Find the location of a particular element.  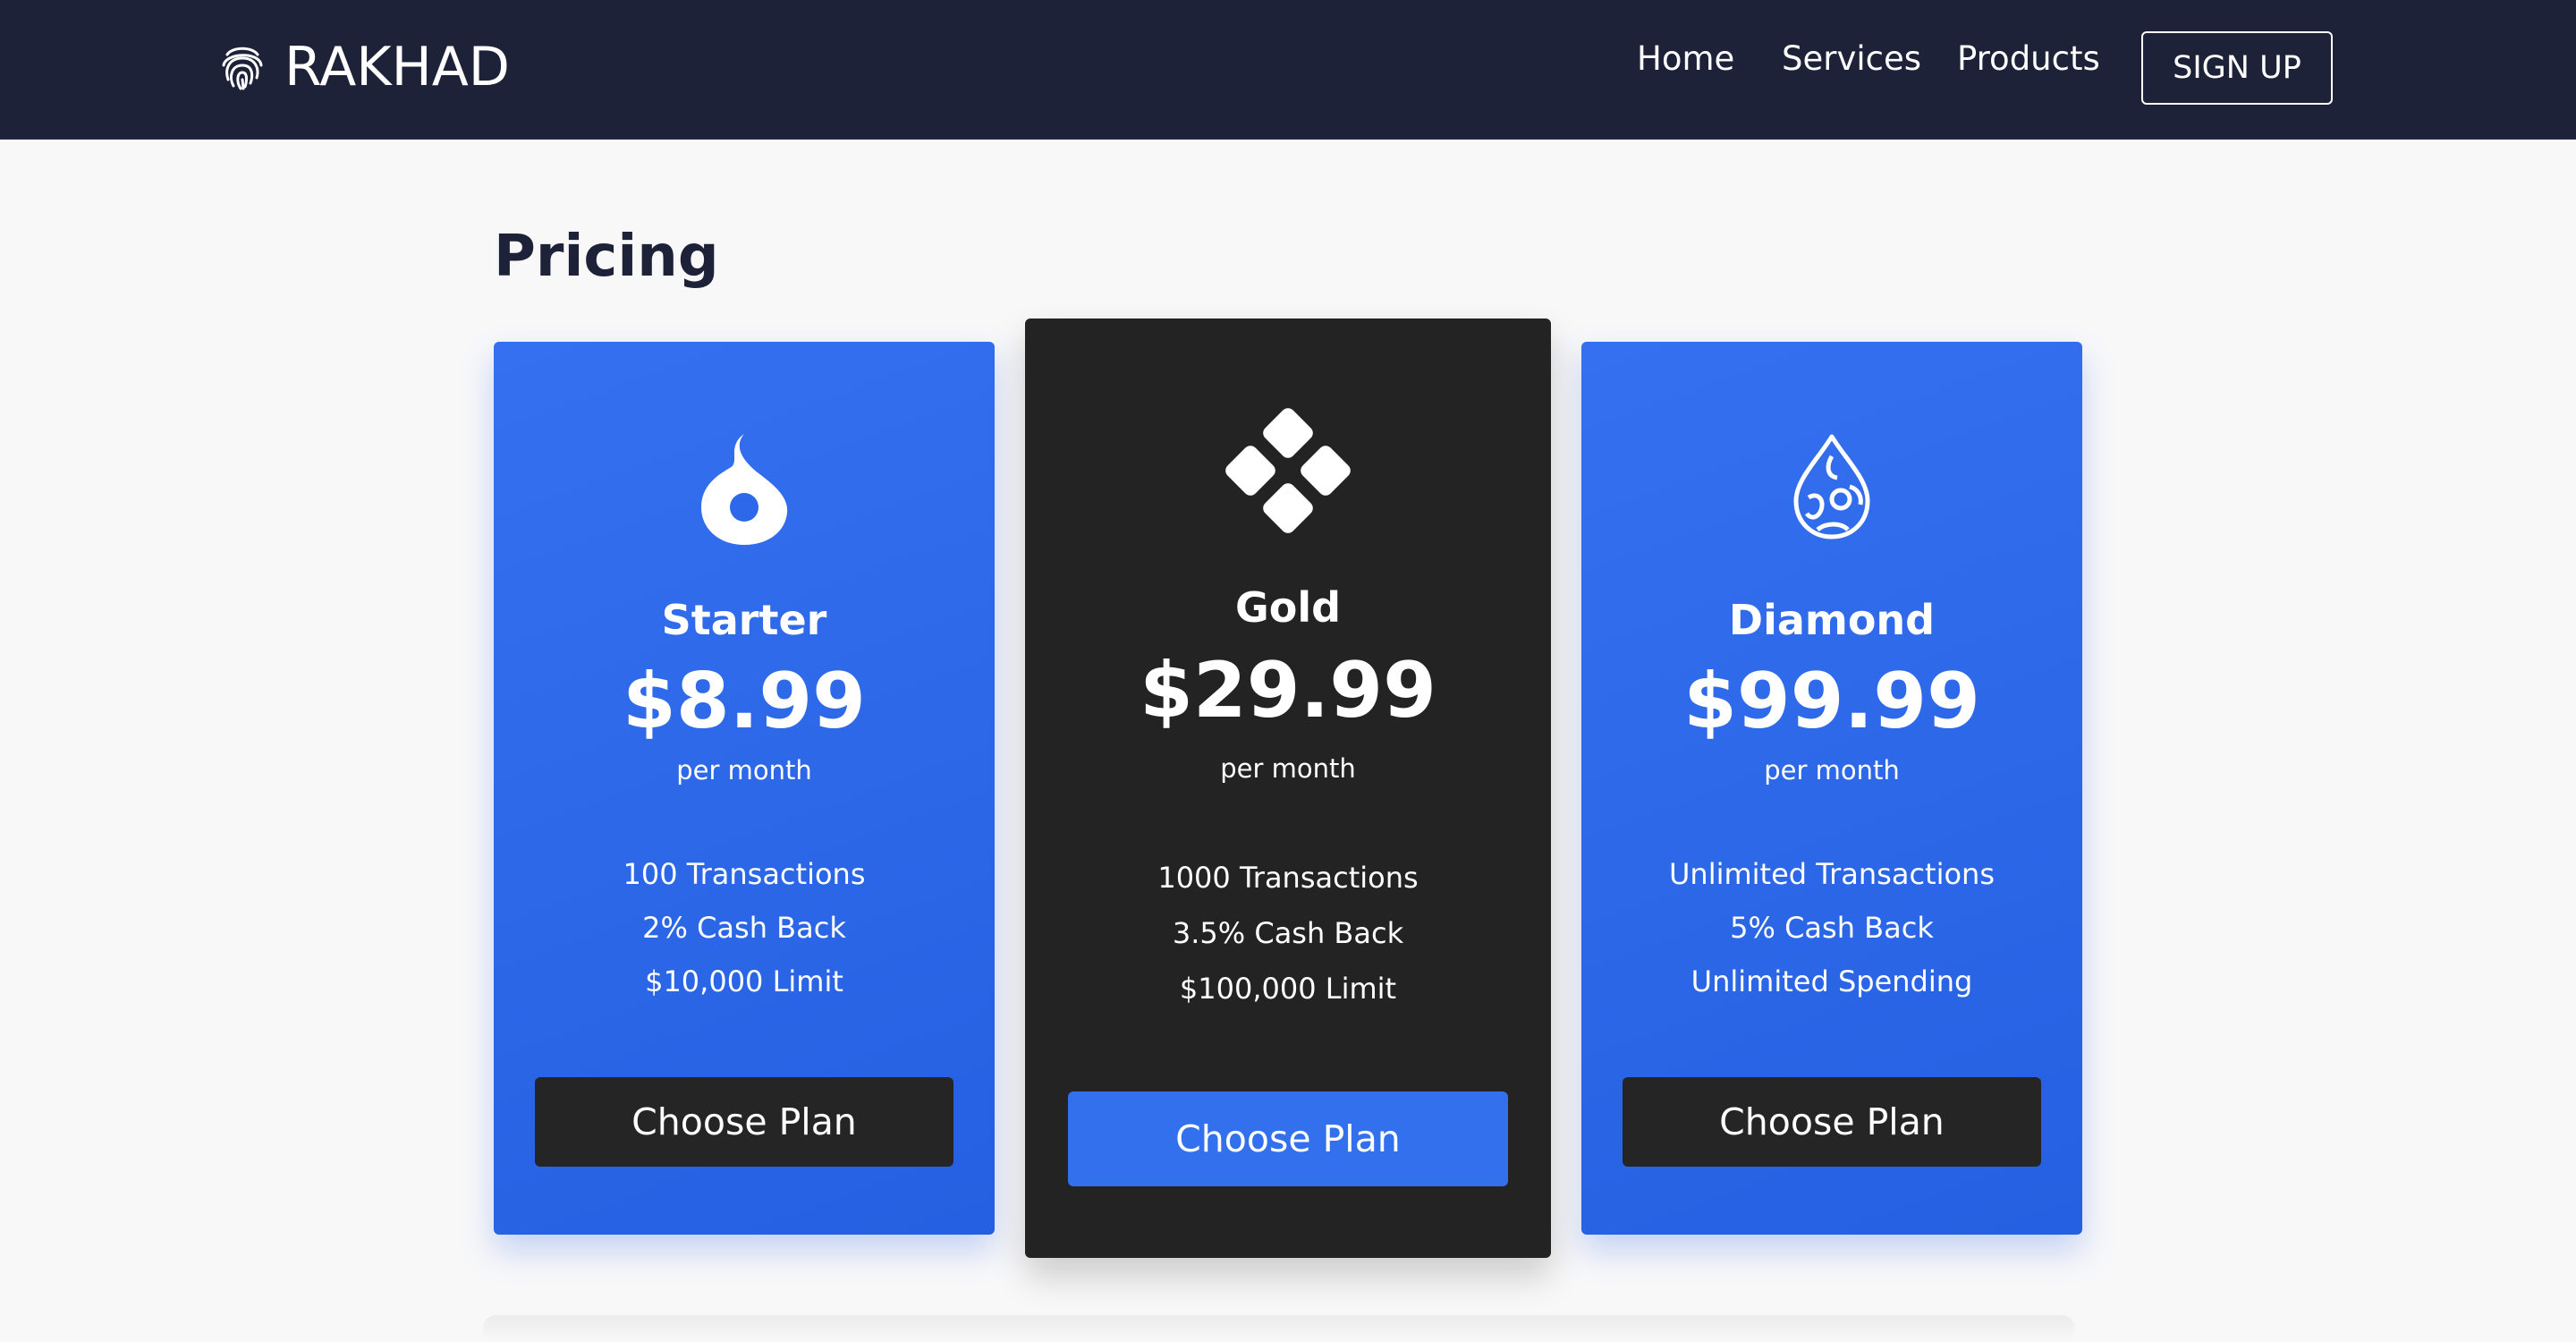

nav-link-home: Home is located at coordinates (1685, 59).